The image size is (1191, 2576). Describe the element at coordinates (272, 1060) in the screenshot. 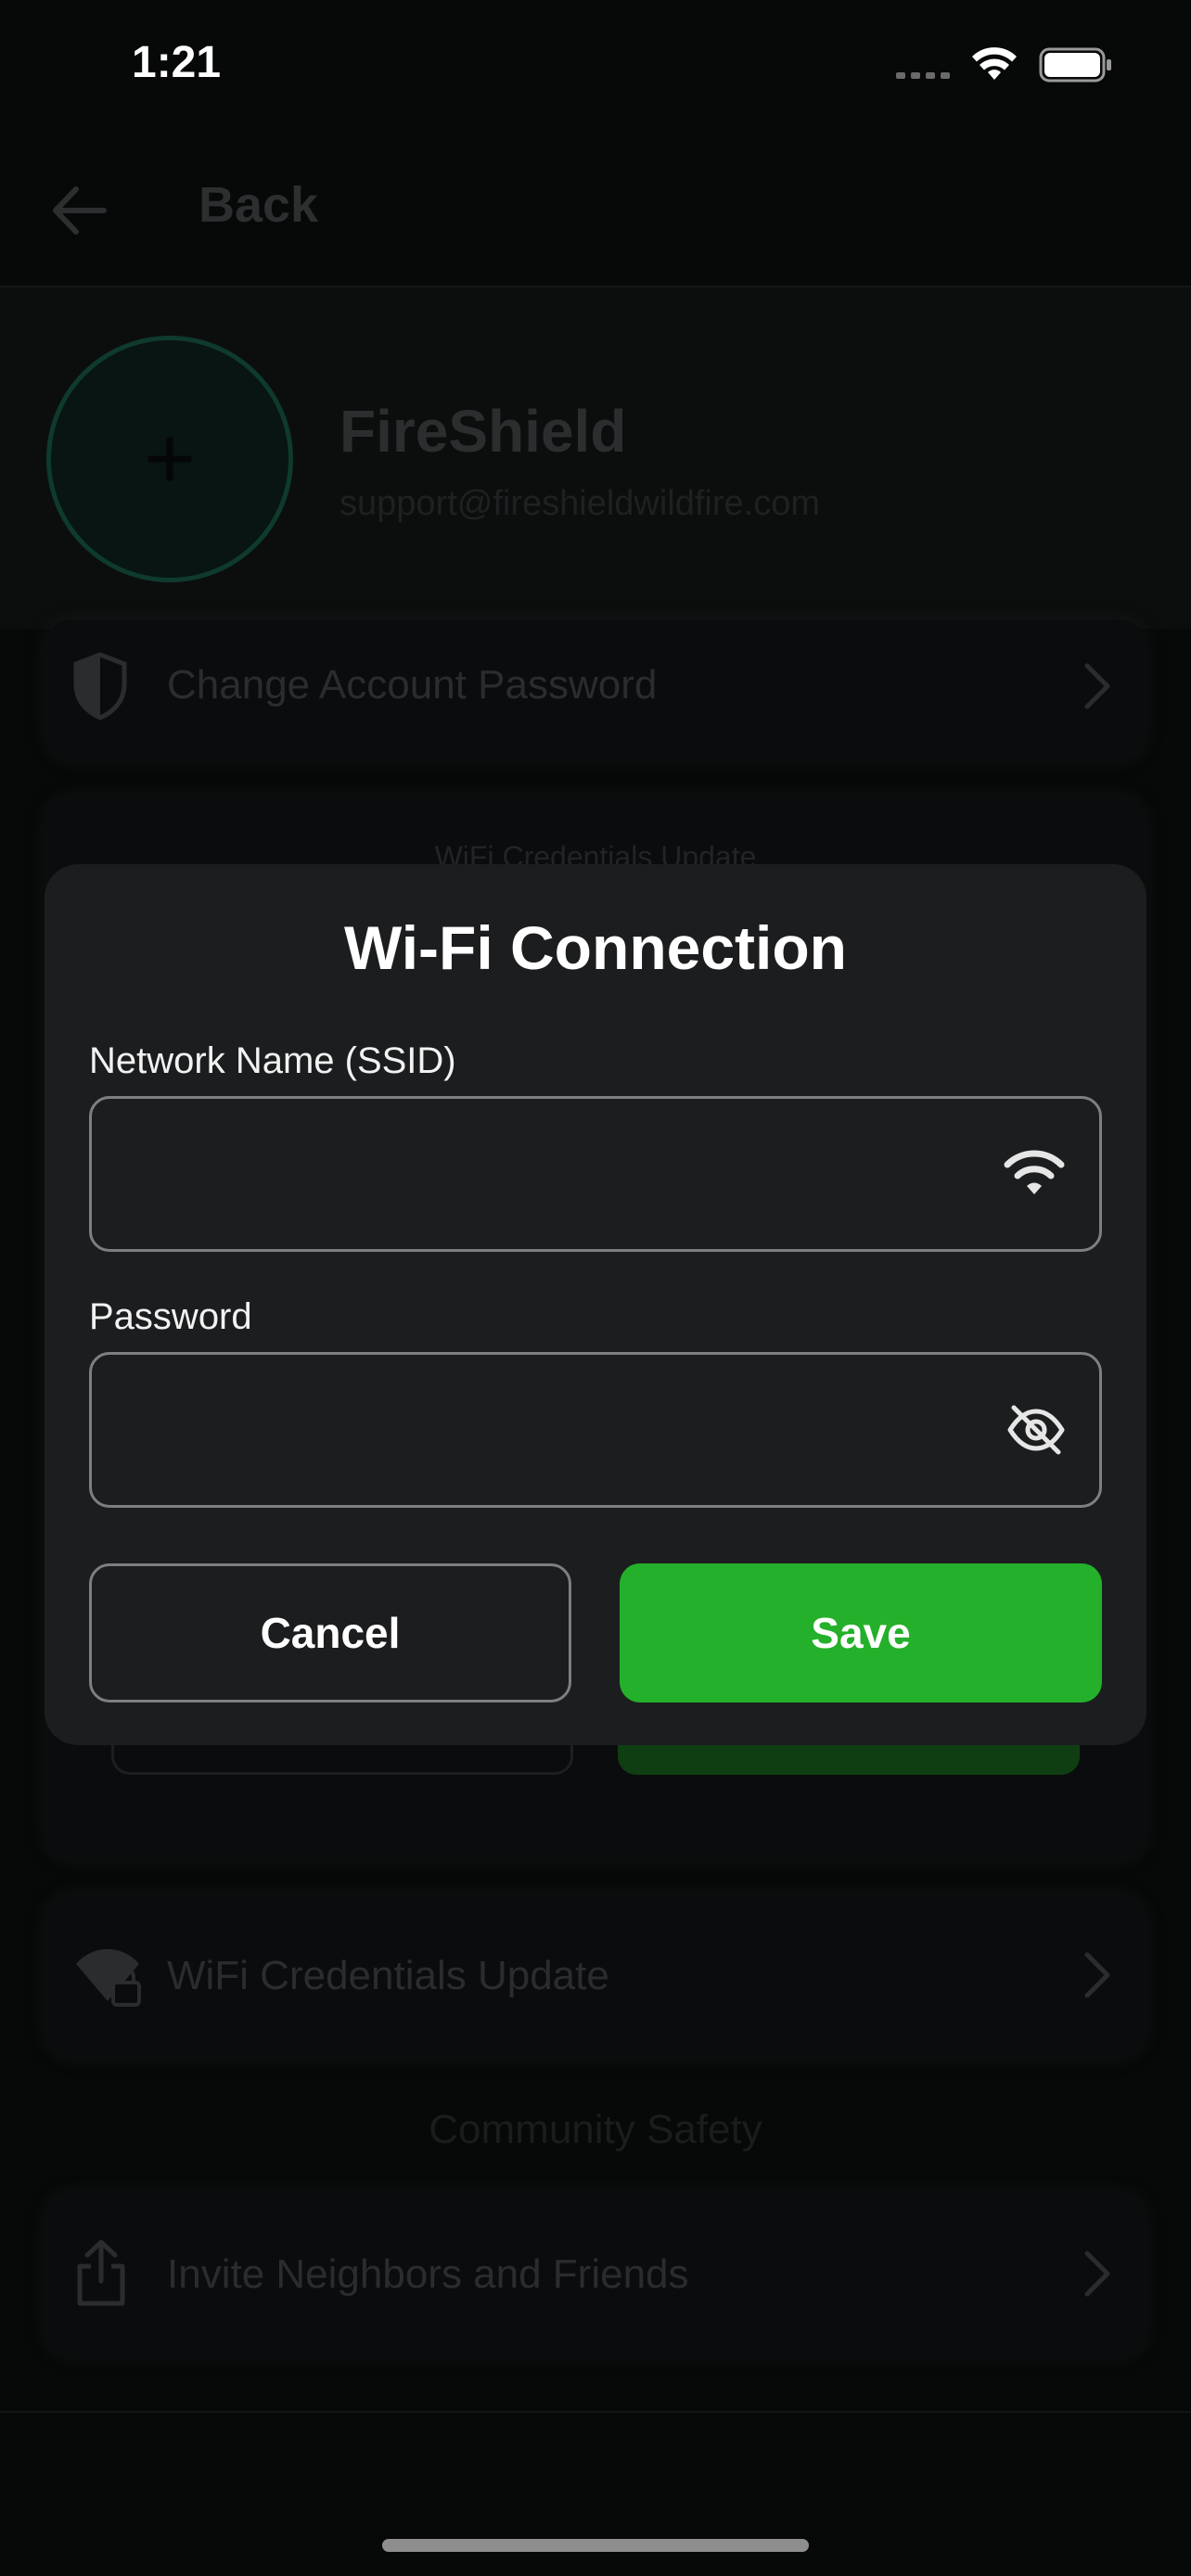

I see `ssid-label: Network Name (SSID)` at that location.